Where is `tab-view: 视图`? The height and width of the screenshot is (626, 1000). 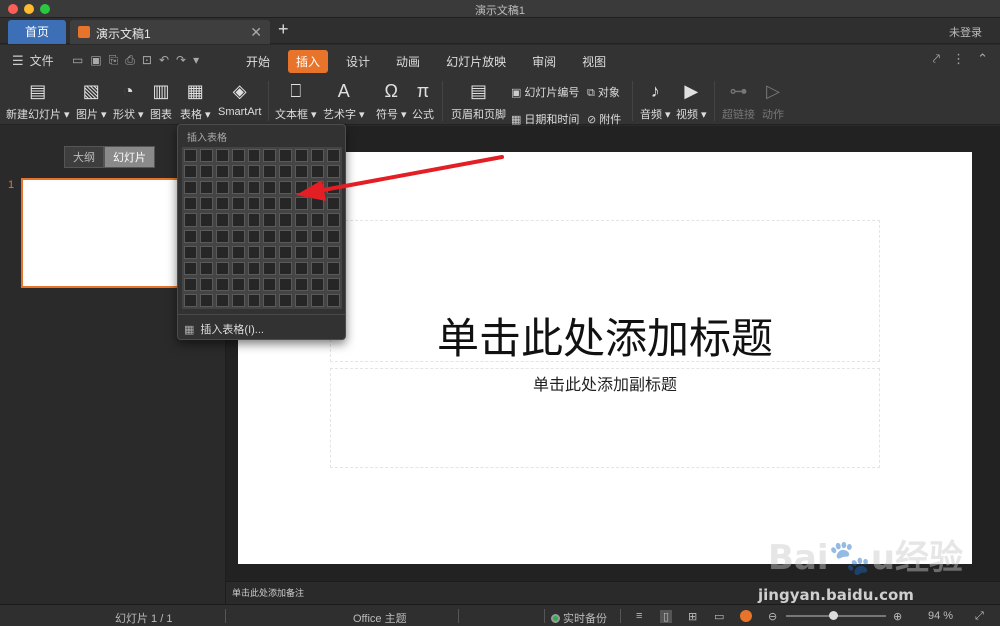 tab-view: 视图 is located at coordinates (594, 61).